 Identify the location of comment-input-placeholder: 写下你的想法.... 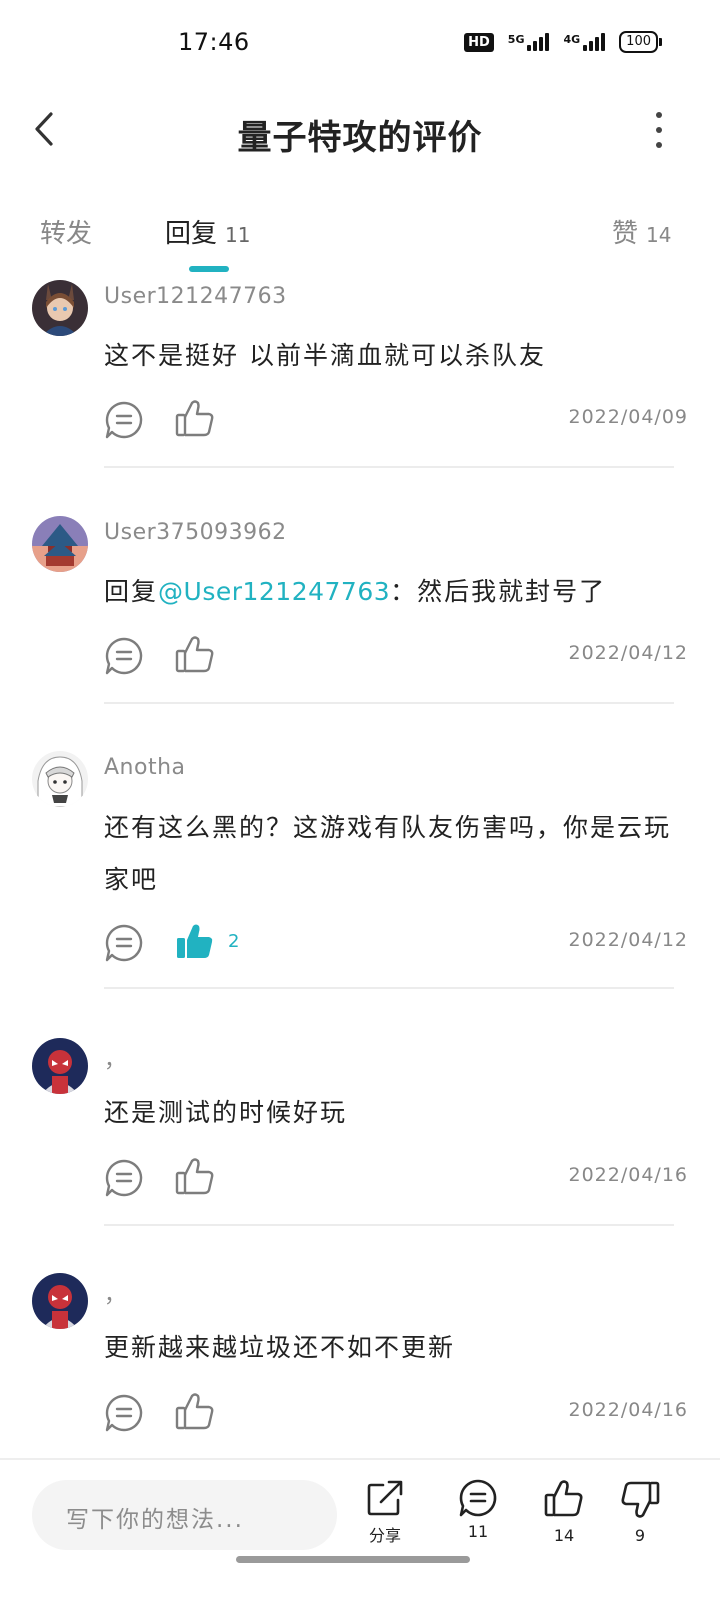
(155, 1520).